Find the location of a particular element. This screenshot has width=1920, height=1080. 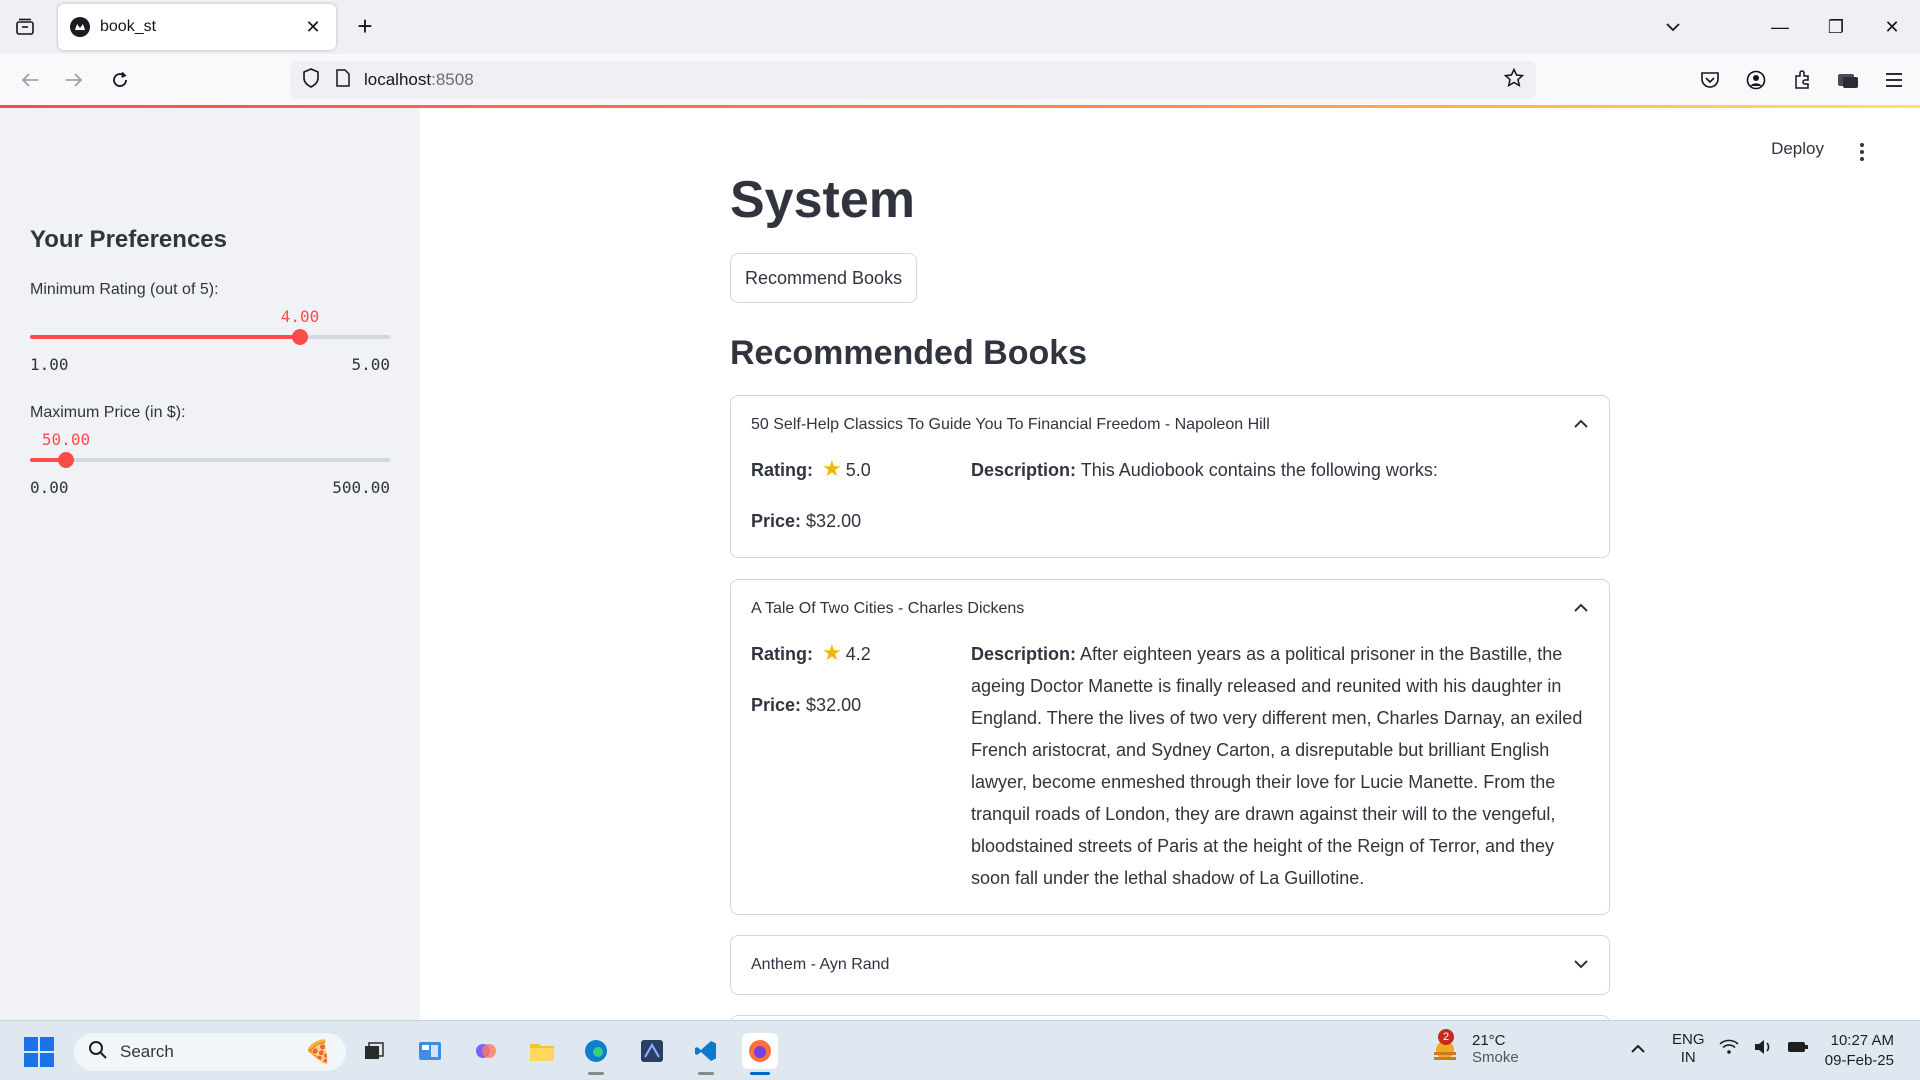

bookmark-star-icon is located at coordinates (1514, 80).